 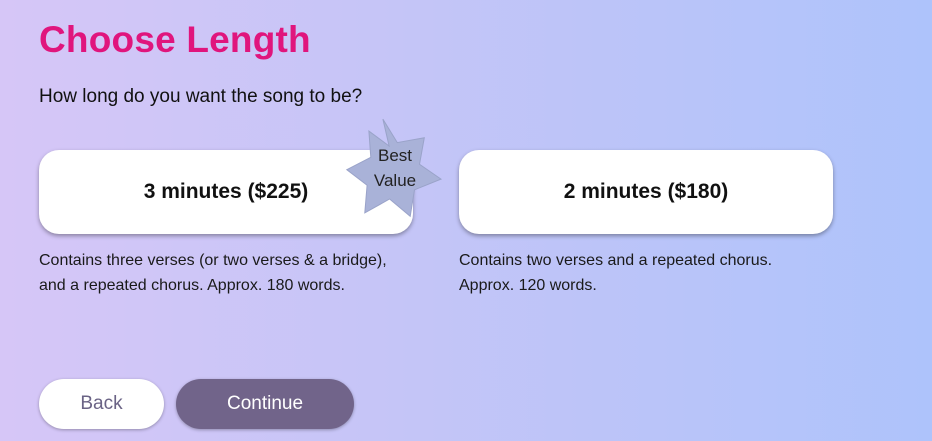 I want to click on option-3-minutes-label: 3 minutes ($225), so click(x=226, y=191).